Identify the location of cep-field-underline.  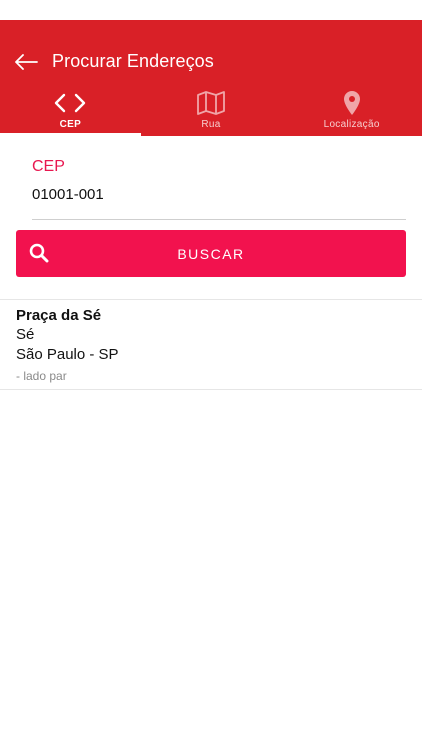
(219, 219).